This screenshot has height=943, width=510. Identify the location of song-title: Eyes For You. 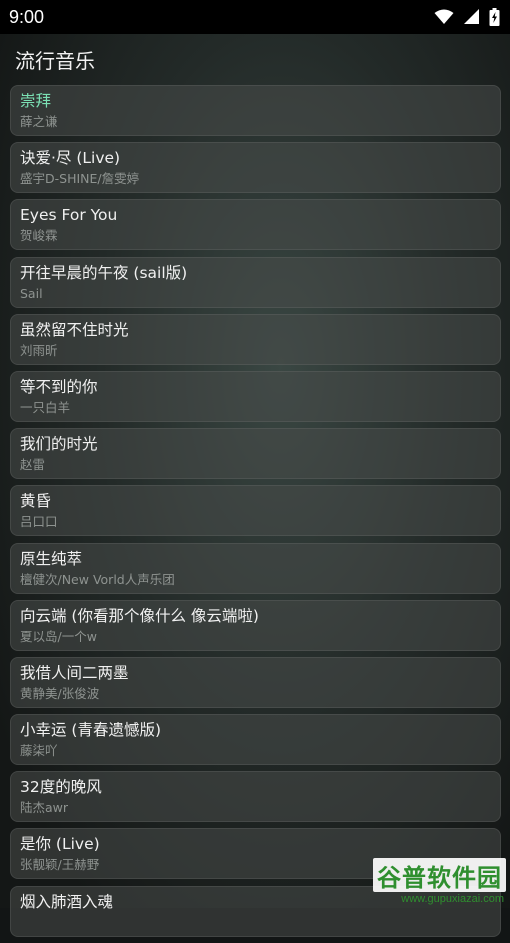
(69, 215).